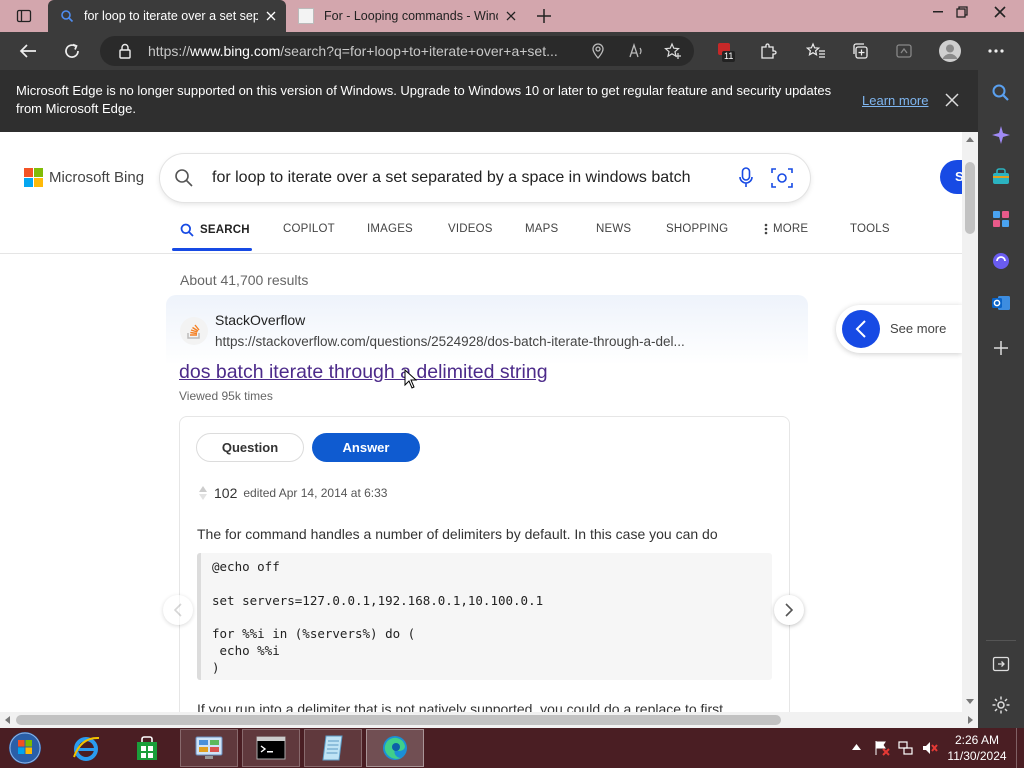 The width and height of the screenshot is (1024, 768). I want to click on tab-maps: MAPS, so click(541, 229).